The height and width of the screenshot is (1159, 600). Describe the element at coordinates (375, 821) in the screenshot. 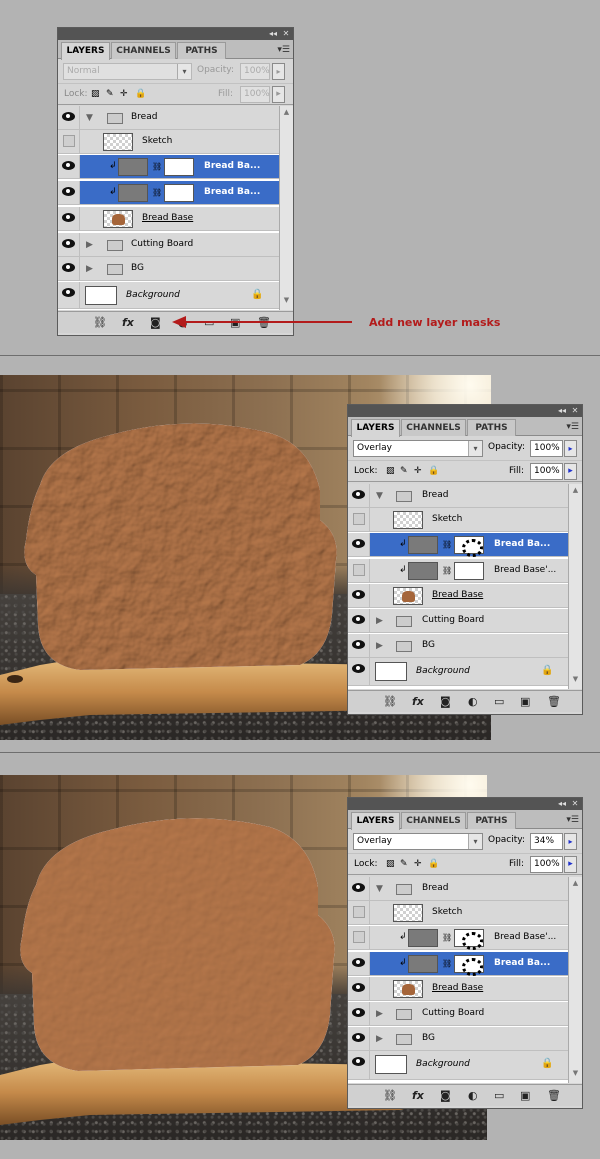

I see `tab-layers: LAYERS` at that location.